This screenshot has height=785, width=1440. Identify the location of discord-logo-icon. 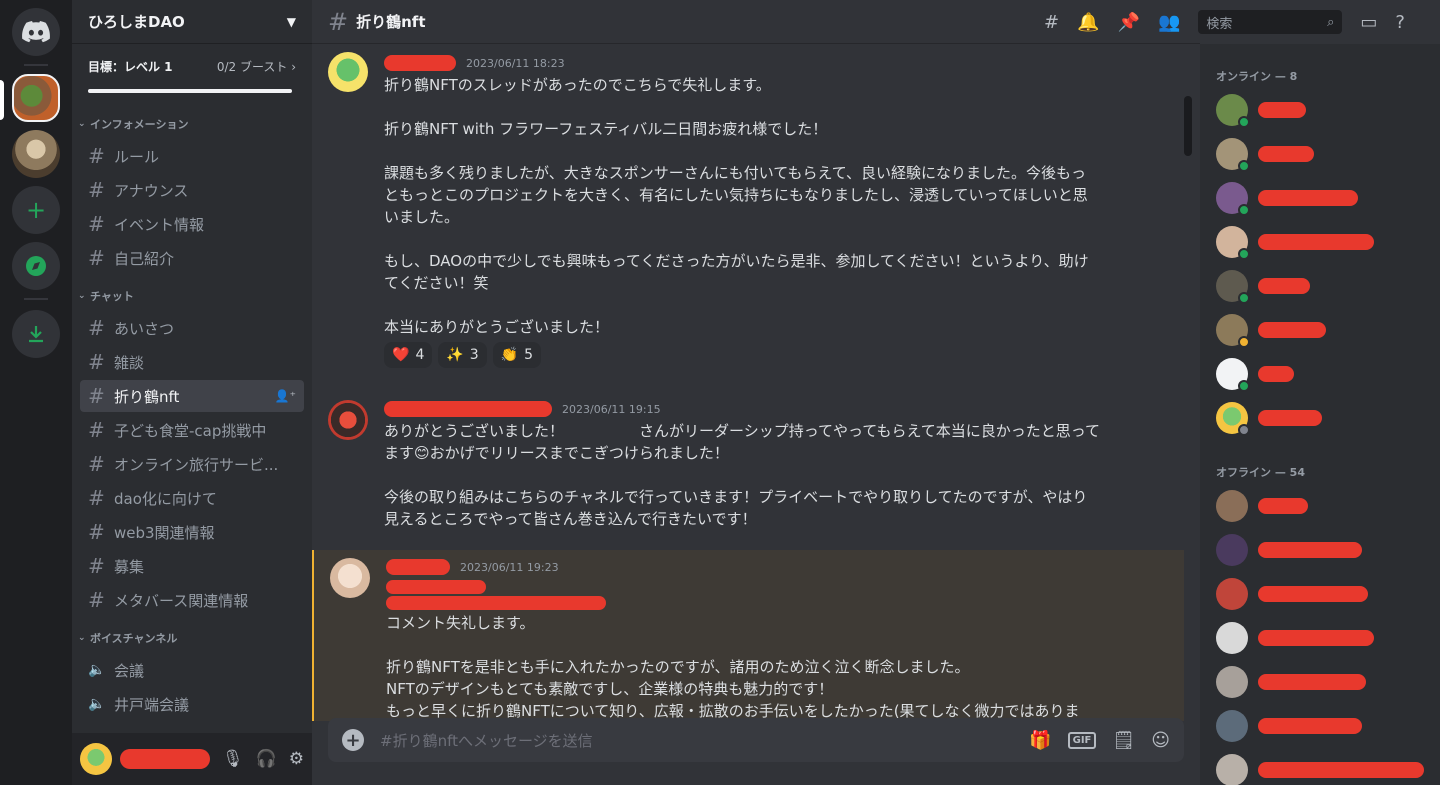
(36, 32).